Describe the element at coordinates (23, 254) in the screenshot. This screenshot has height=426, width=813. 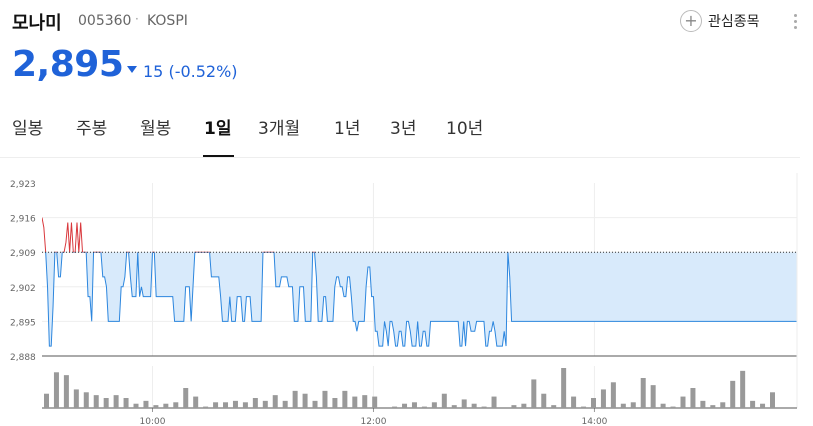
I see `y-tick-label: 2,909` at that location.